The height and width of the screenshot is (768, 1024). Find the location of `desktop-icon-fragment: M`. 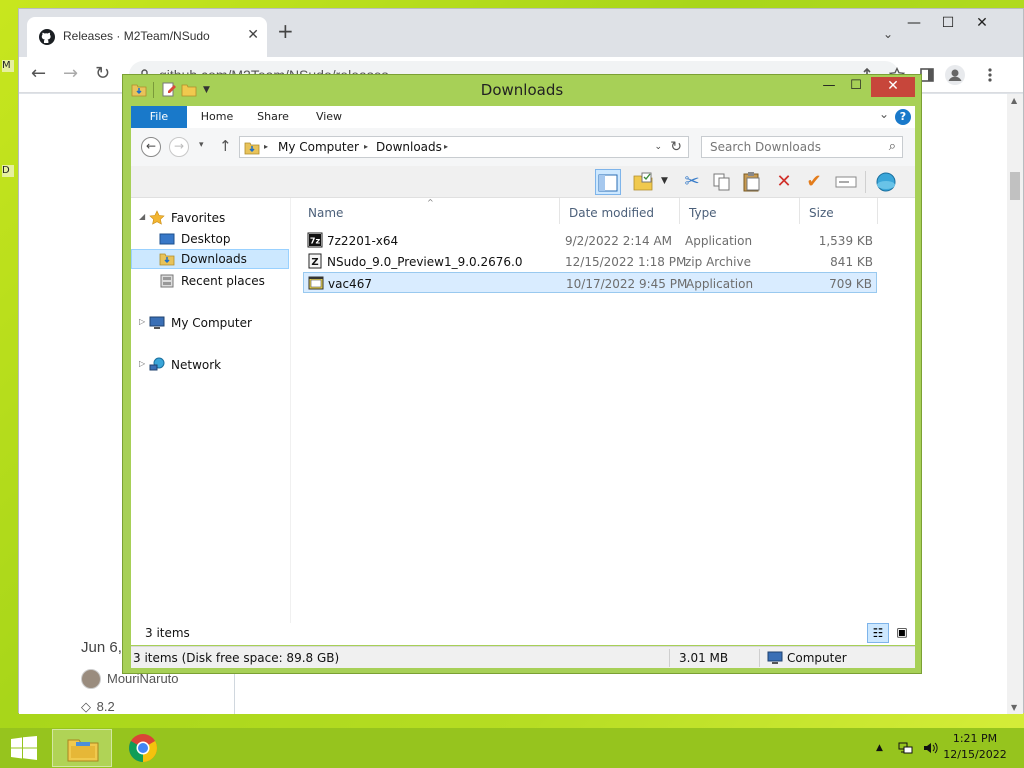

desktop-icon-fragment: M is located at coordinates (8, 66).